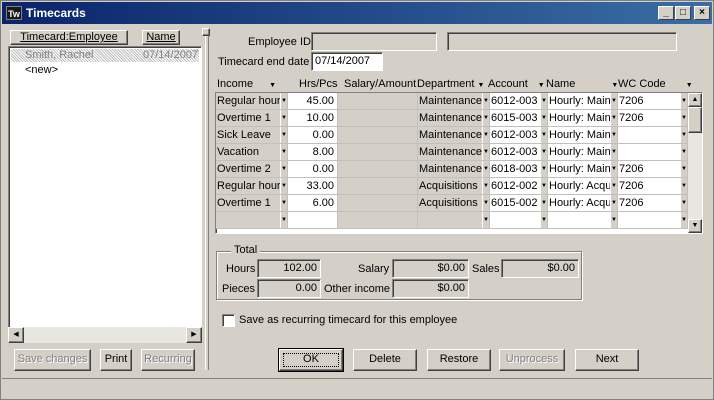 This screenshot has width=714, height=400. What do you see at coordinates (695, 226) in the screenshot?
I see `scroll-down-icon: ▼` at bounding box center [695, 226].